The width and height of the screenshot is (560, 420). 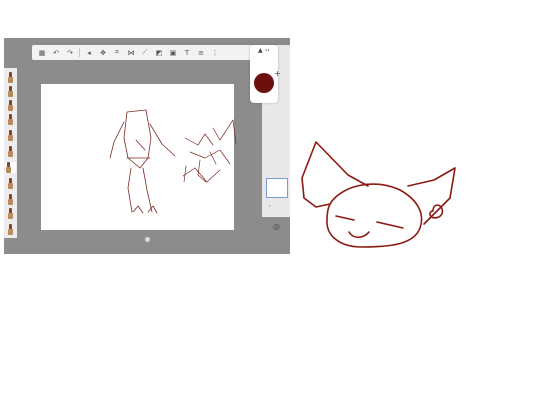 What do you see at coordinates (70, 52) in the screenshot?
I see `redo-icon: ↷` at bounding box center [70, 52].